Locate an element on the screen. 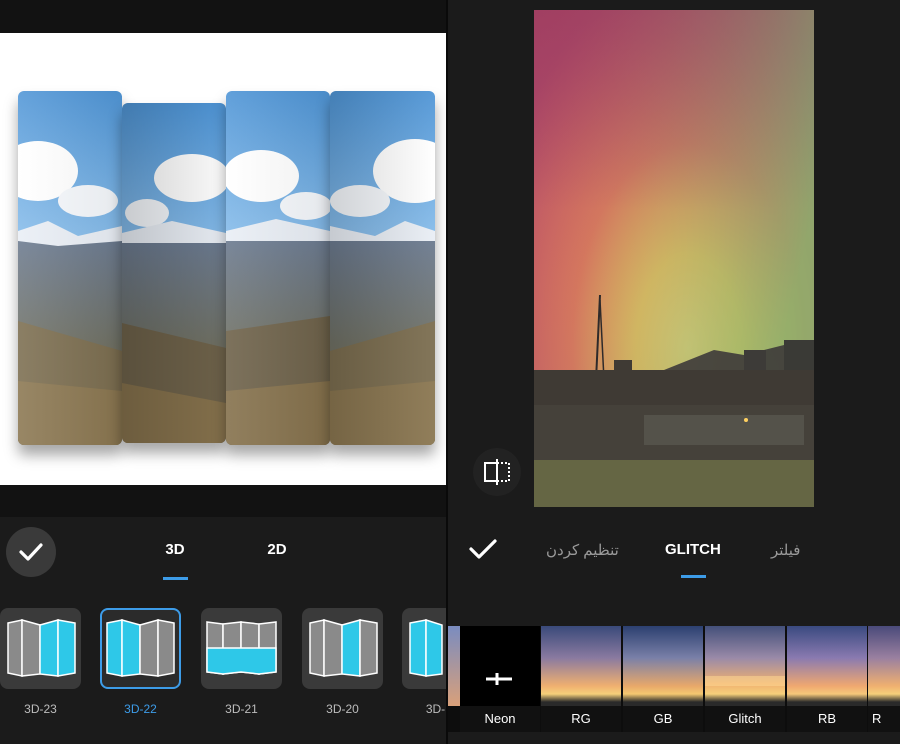  compare-button is located at coordinates (497, 472).